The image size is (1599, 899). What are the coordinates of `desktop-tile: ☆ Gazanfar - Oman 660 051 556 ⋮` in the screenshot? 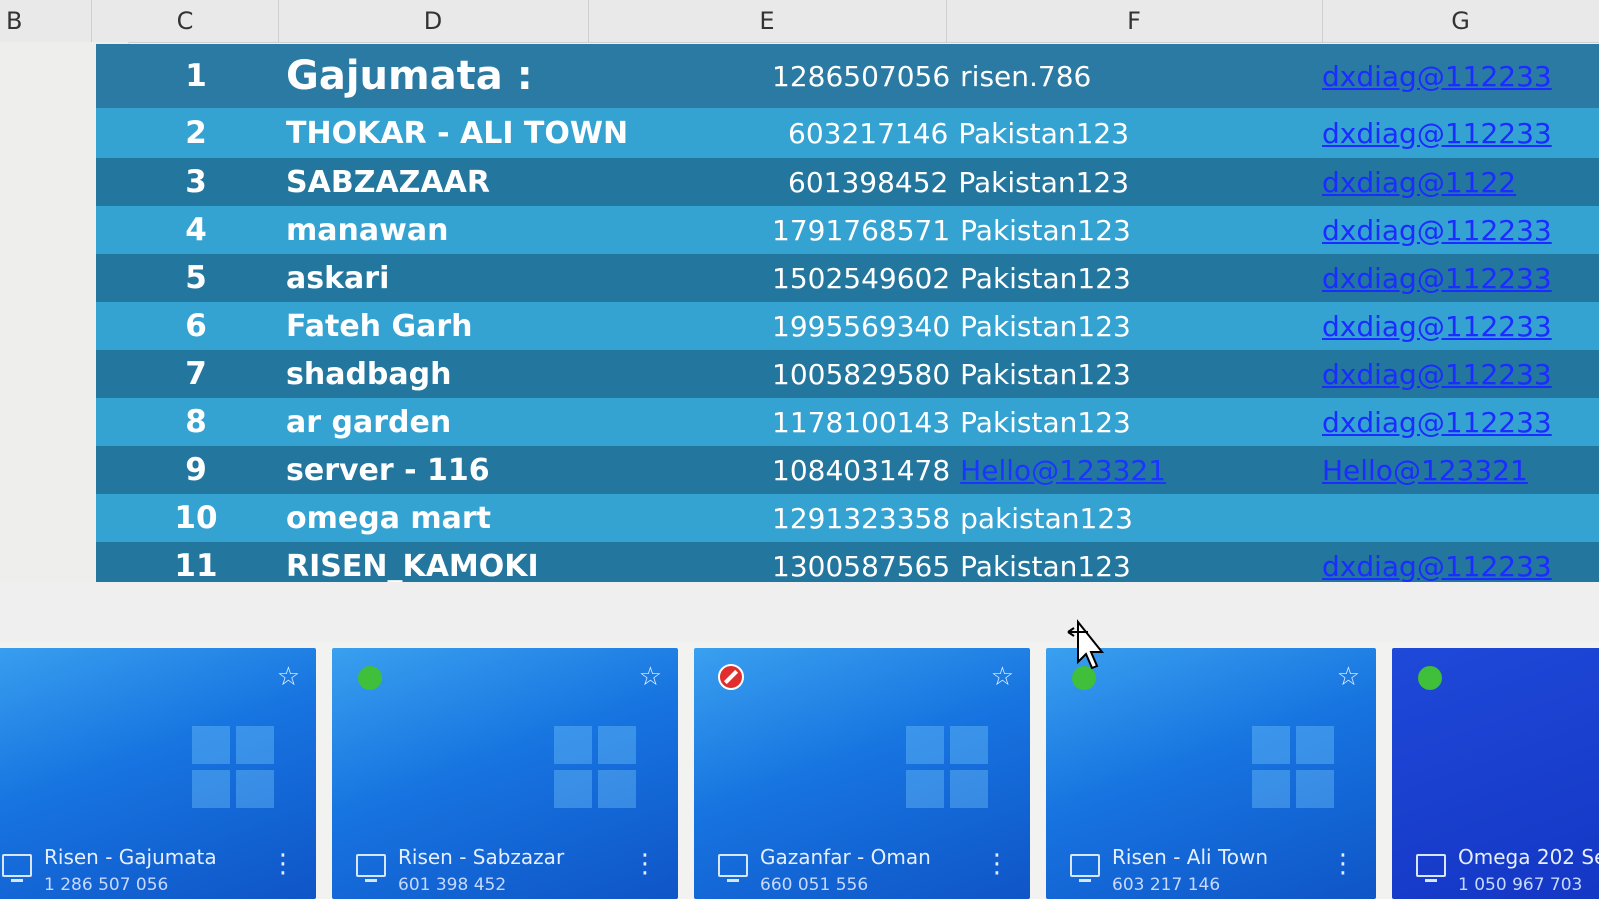 It's located at (862, 773).